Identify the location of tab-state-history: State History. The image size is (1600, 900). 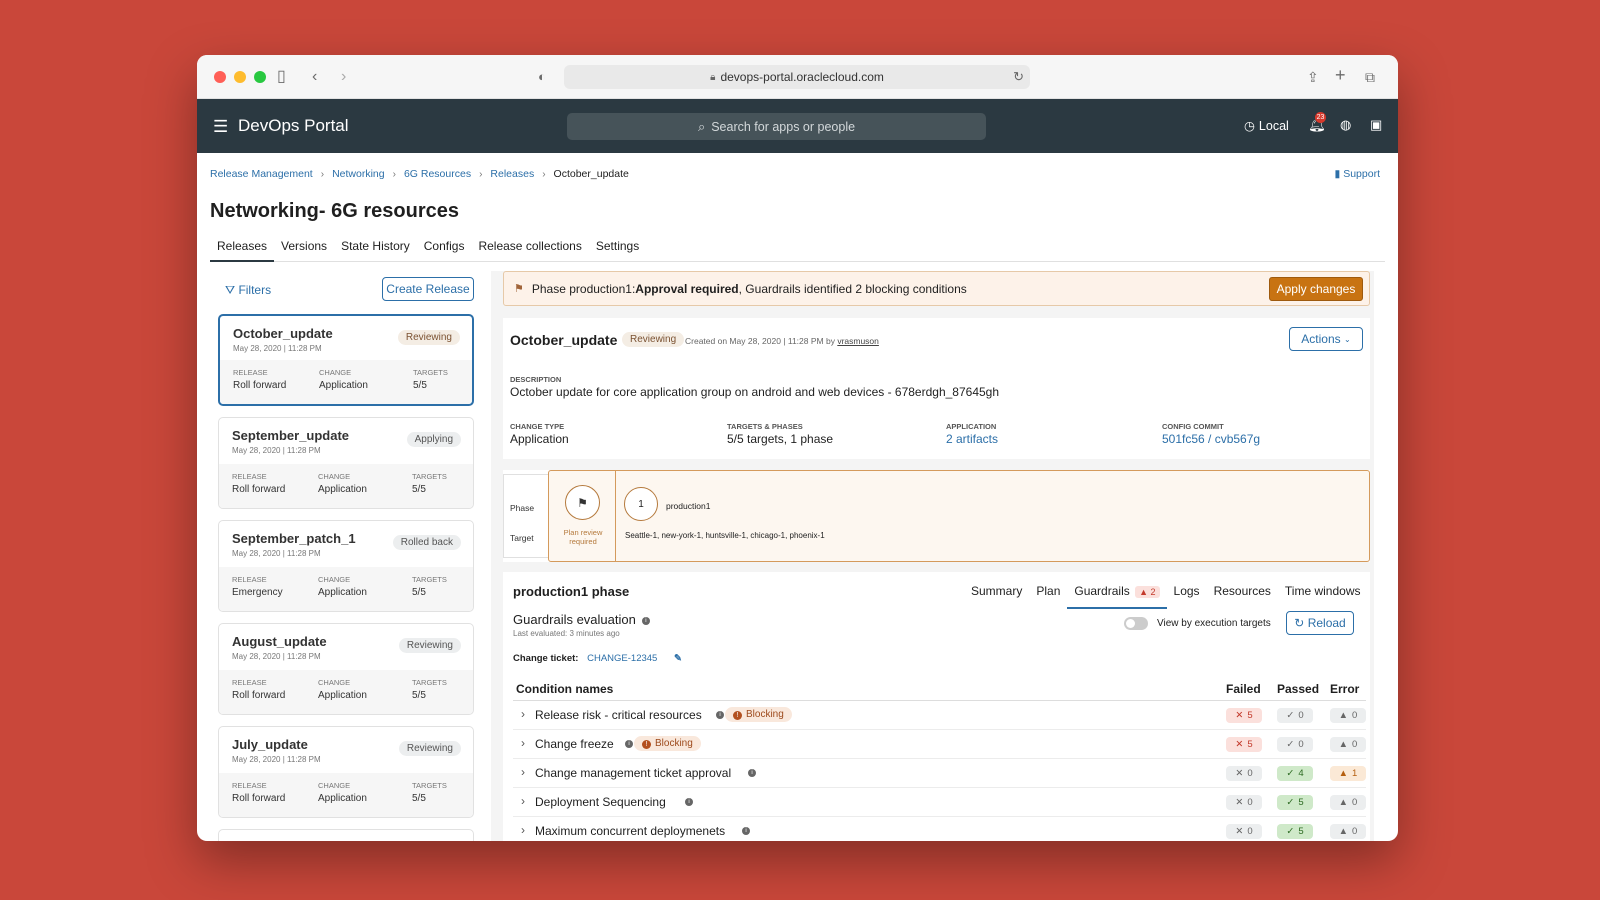
(375, 250).